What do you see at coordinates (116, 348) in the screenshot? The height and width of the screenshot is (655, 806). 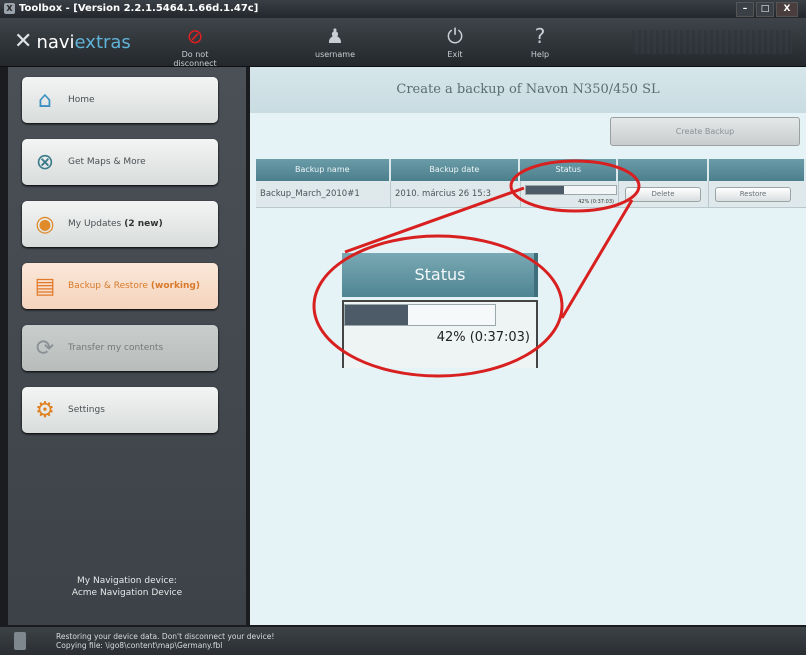 I see `sidebar-item-label: Transfer my contents` at bounding box center [116, 348].